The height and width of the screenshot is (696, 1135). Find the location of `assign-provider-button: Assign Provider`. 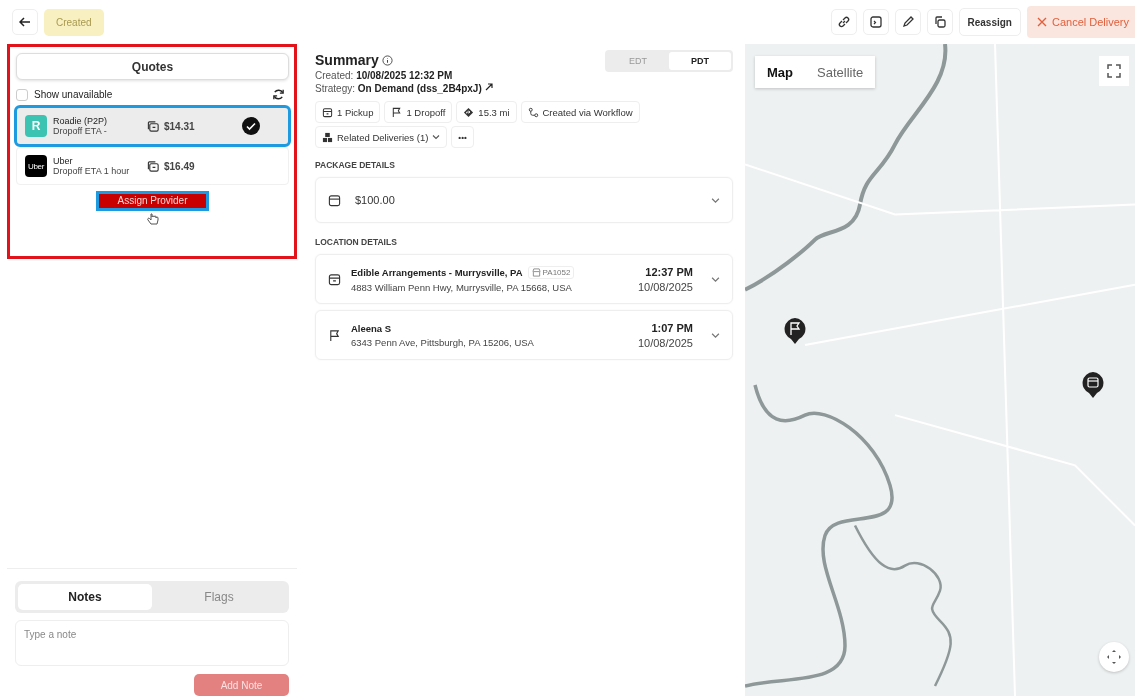

assign-provider-button: Assign Provider is located at coordinates (152, 201).